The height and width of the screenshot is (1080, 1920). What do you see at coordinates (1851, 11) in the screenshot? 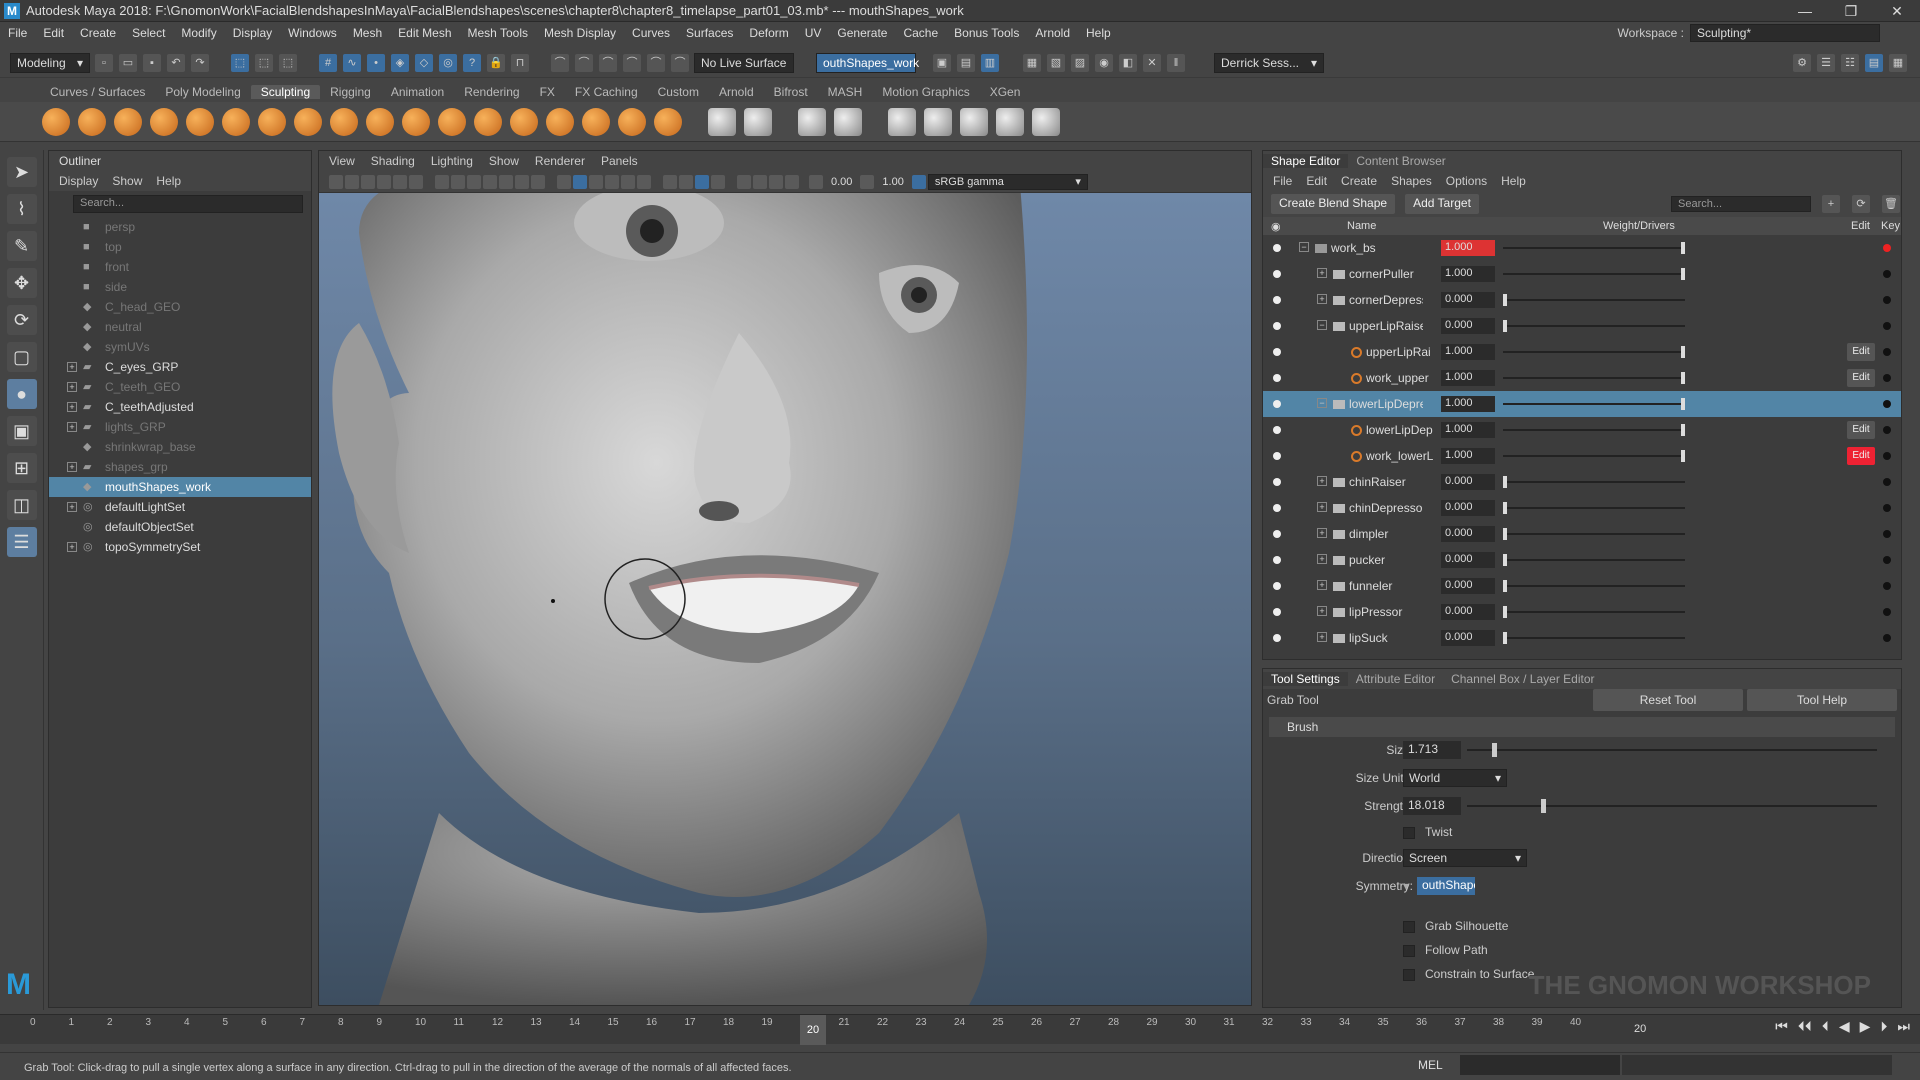
I see `restore-button: ❐` at bounding box center [1851, 11].